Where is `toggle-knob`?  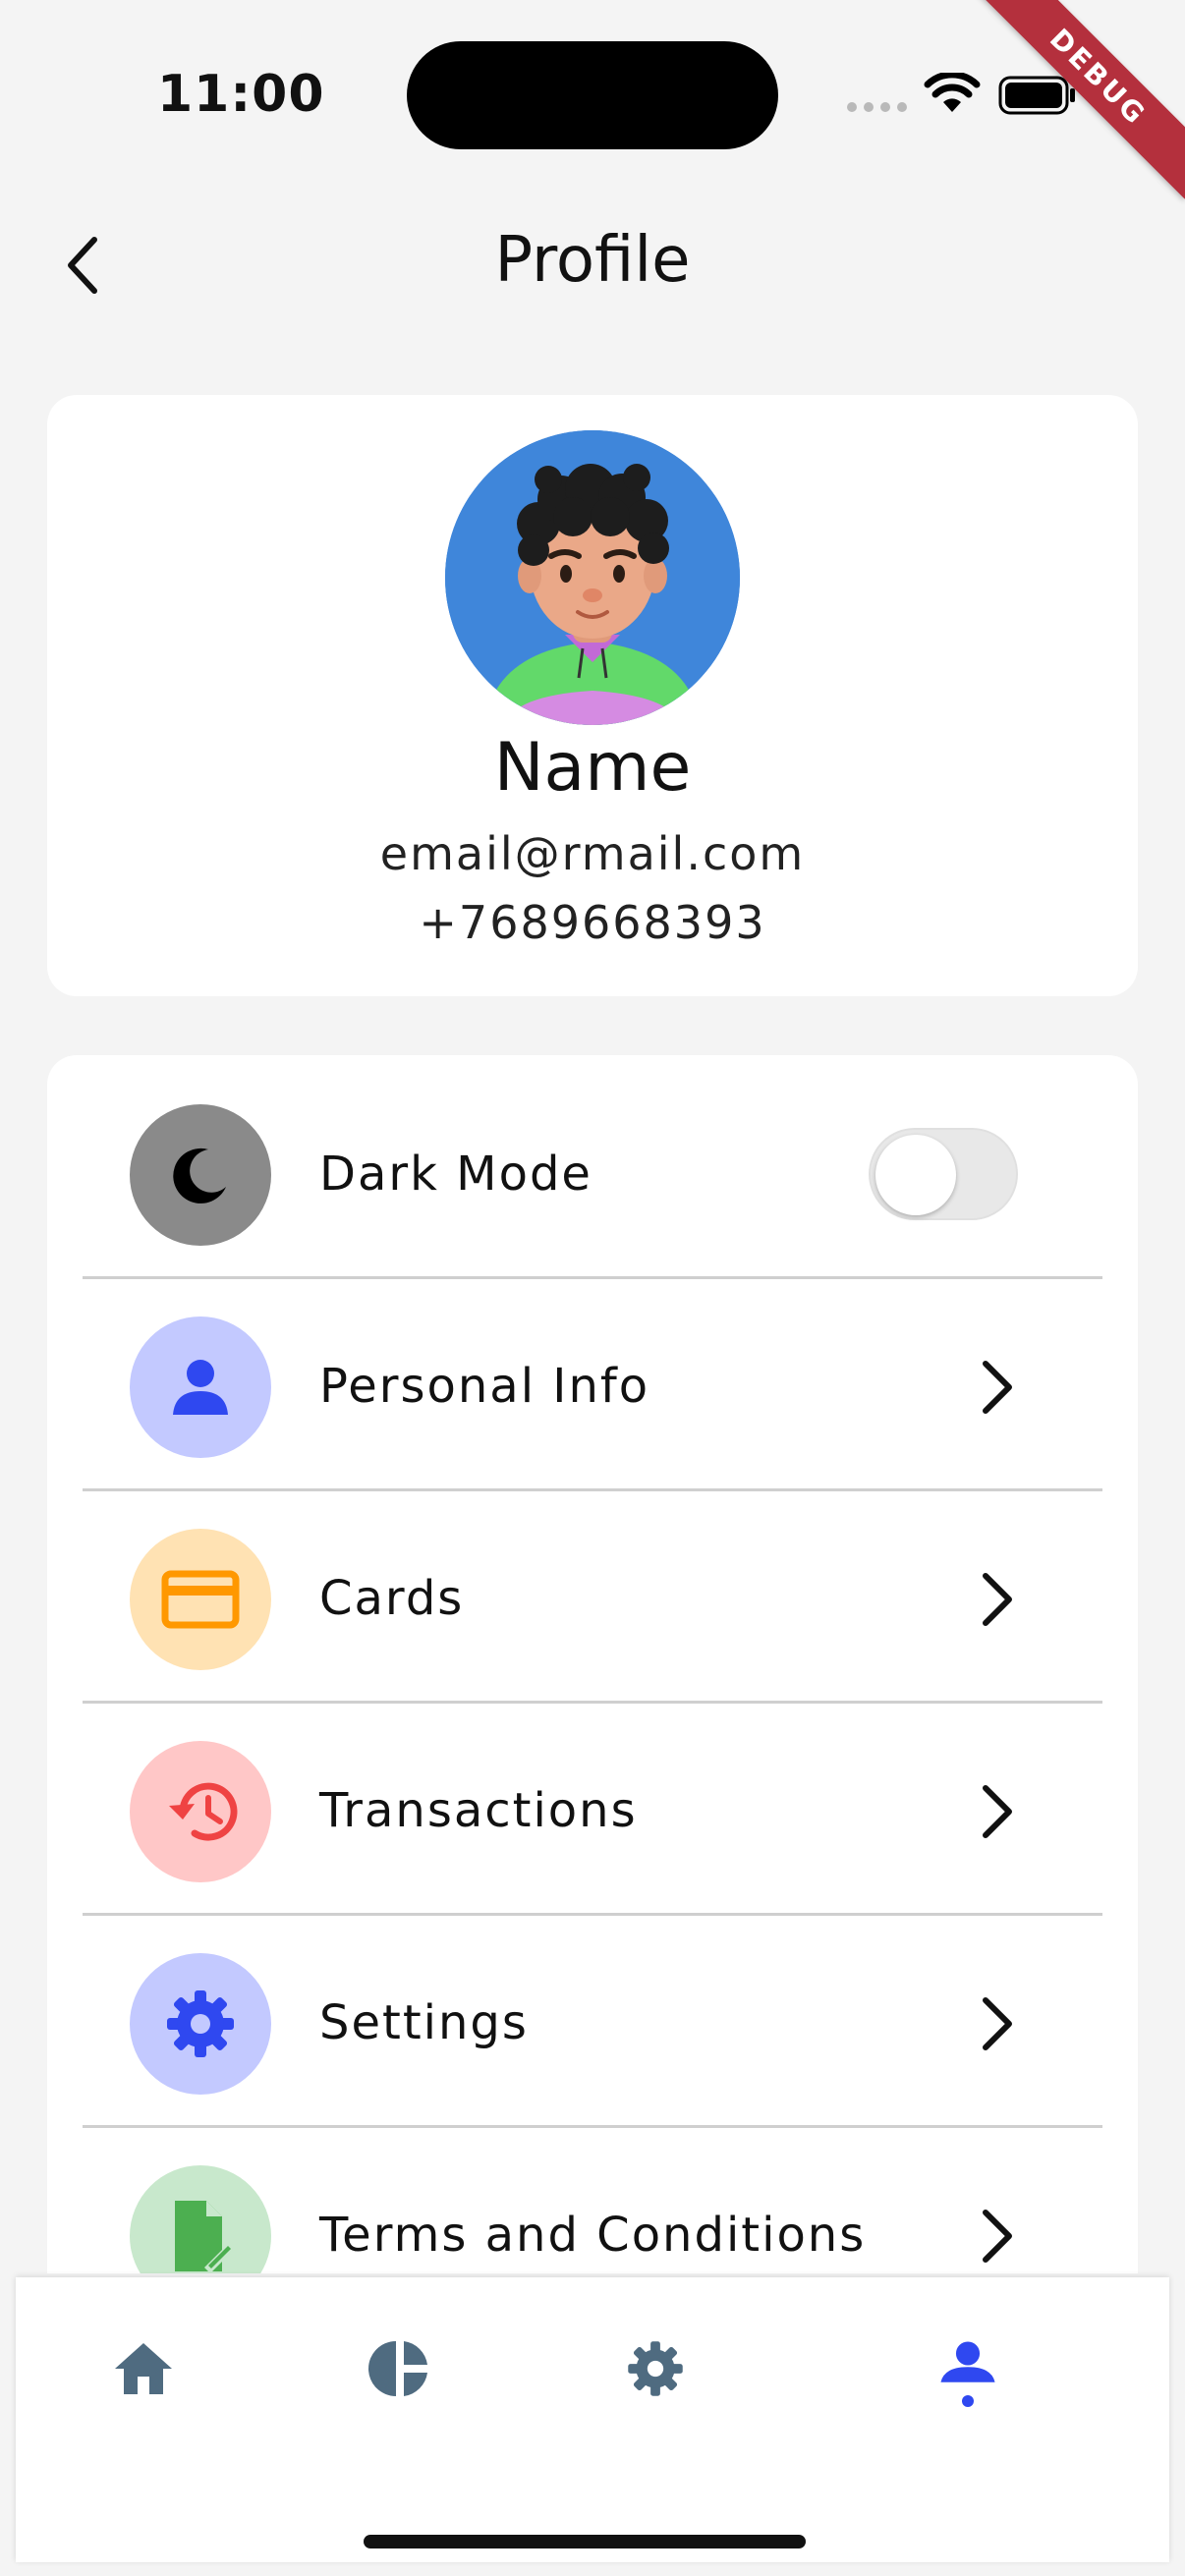
toggle-knob is located at coordinates (916, 1175).